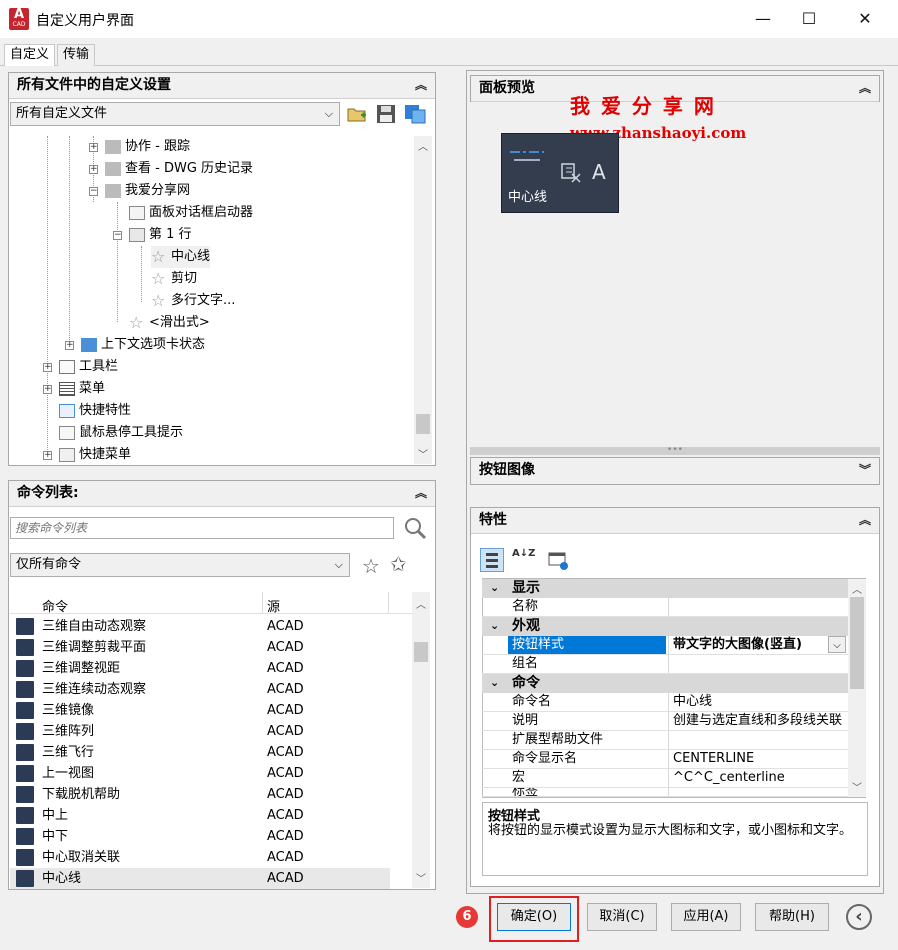 The image size is (898, 950). Describe the element at coordinates (792, 917) in the screenshot. I see `help-button: 帮助(H)` at that location.